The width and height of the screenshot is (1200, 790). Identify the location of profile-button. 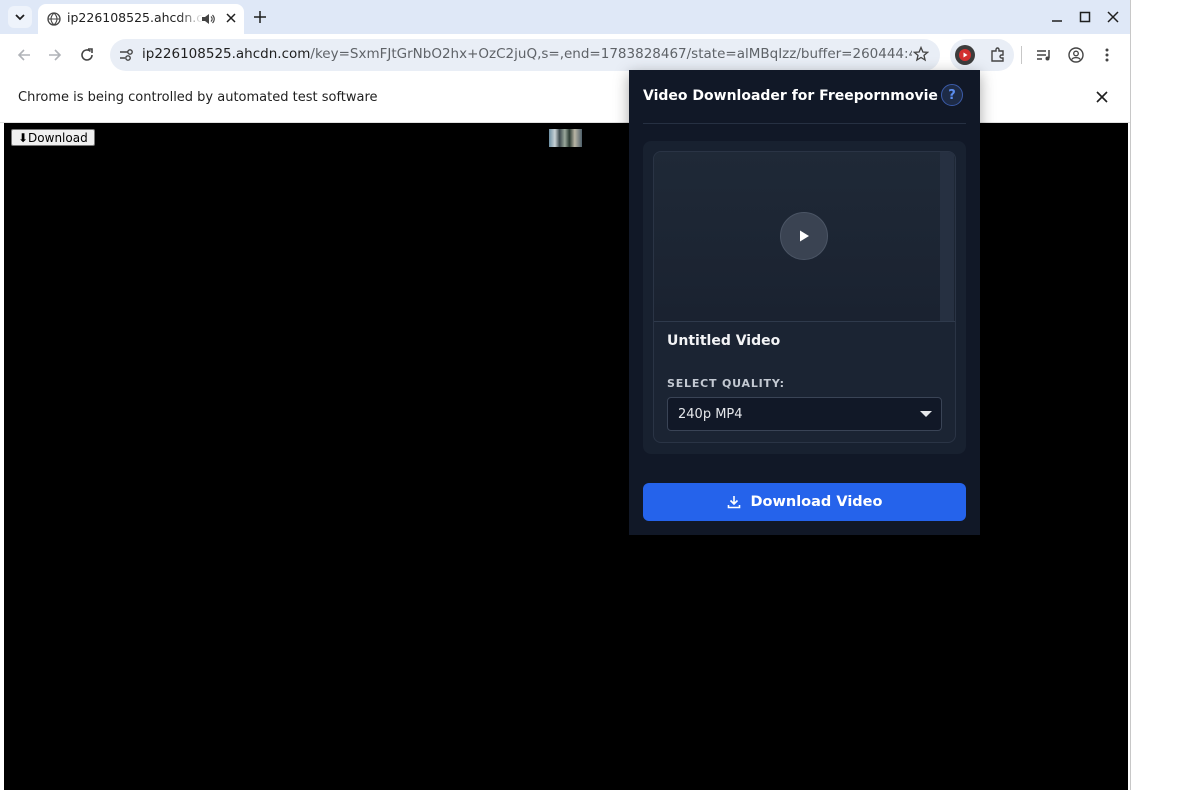
(1076, 55).